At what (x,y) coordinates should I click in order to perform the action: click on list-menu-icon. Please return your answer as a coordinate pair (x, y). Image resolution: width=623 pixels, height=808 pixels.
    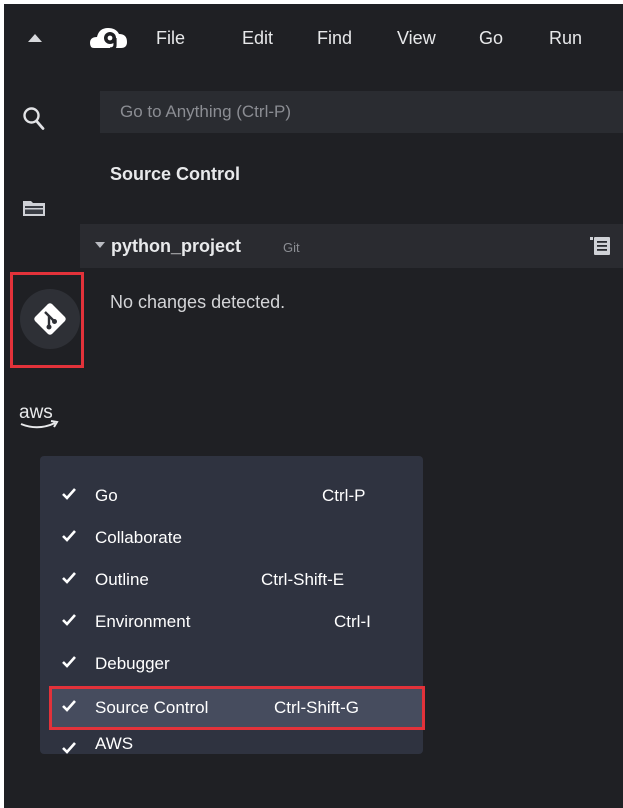
    Looking at the image, I should click on (600, 246).